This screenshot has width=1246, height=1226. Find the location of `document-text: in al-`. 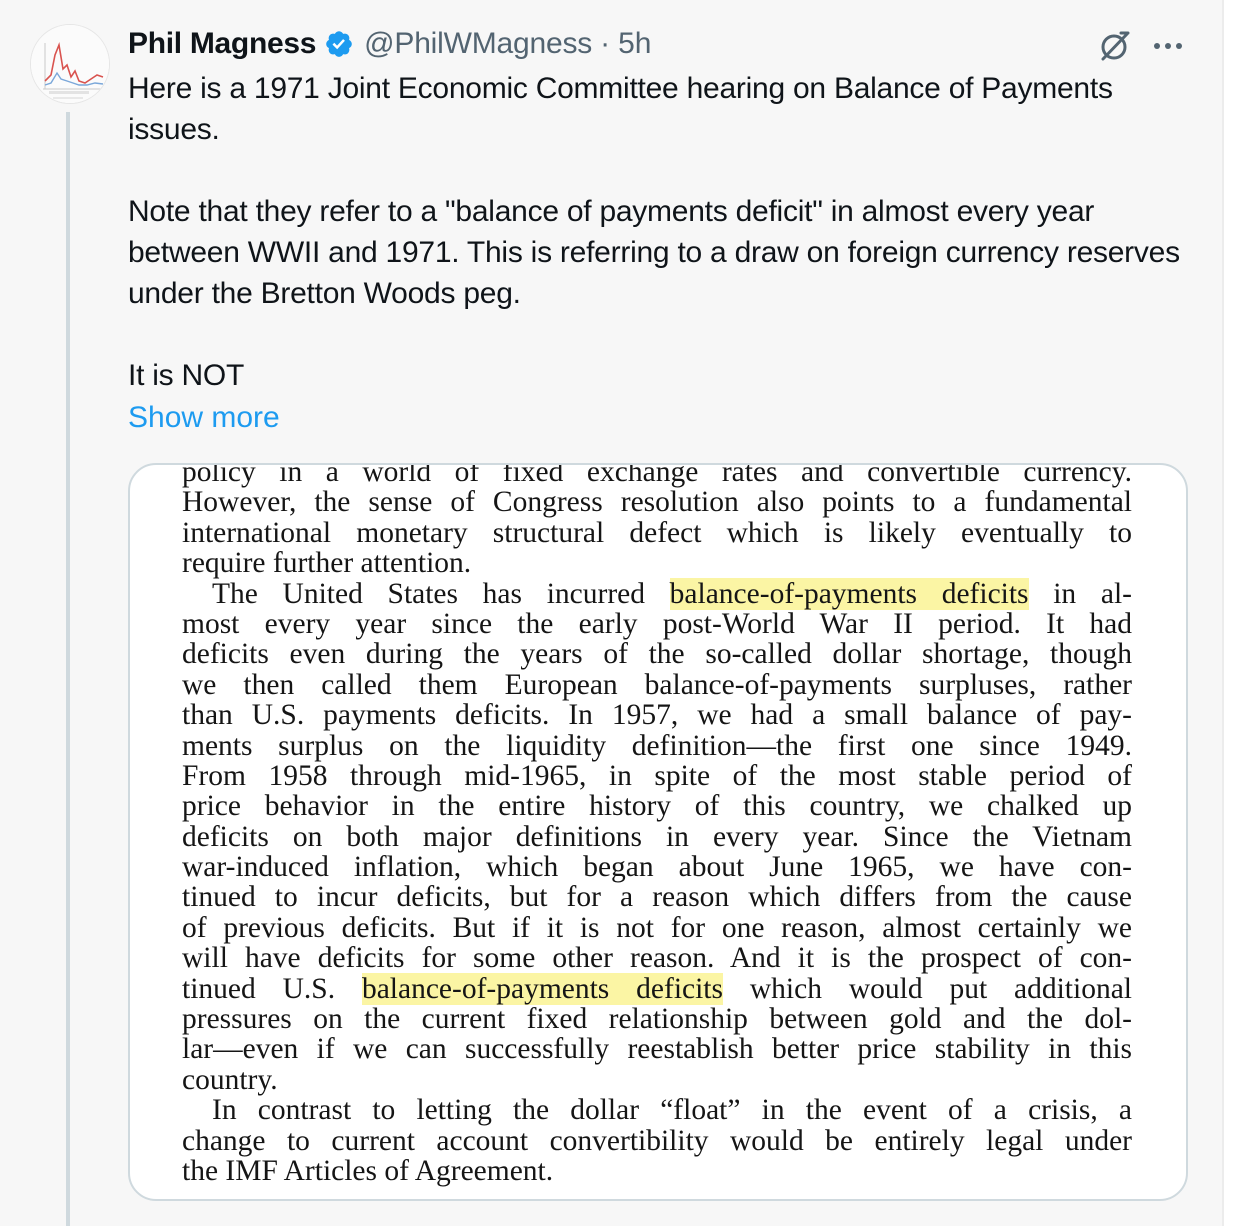

document-text: in al- is located at coordinates (1080, 593).